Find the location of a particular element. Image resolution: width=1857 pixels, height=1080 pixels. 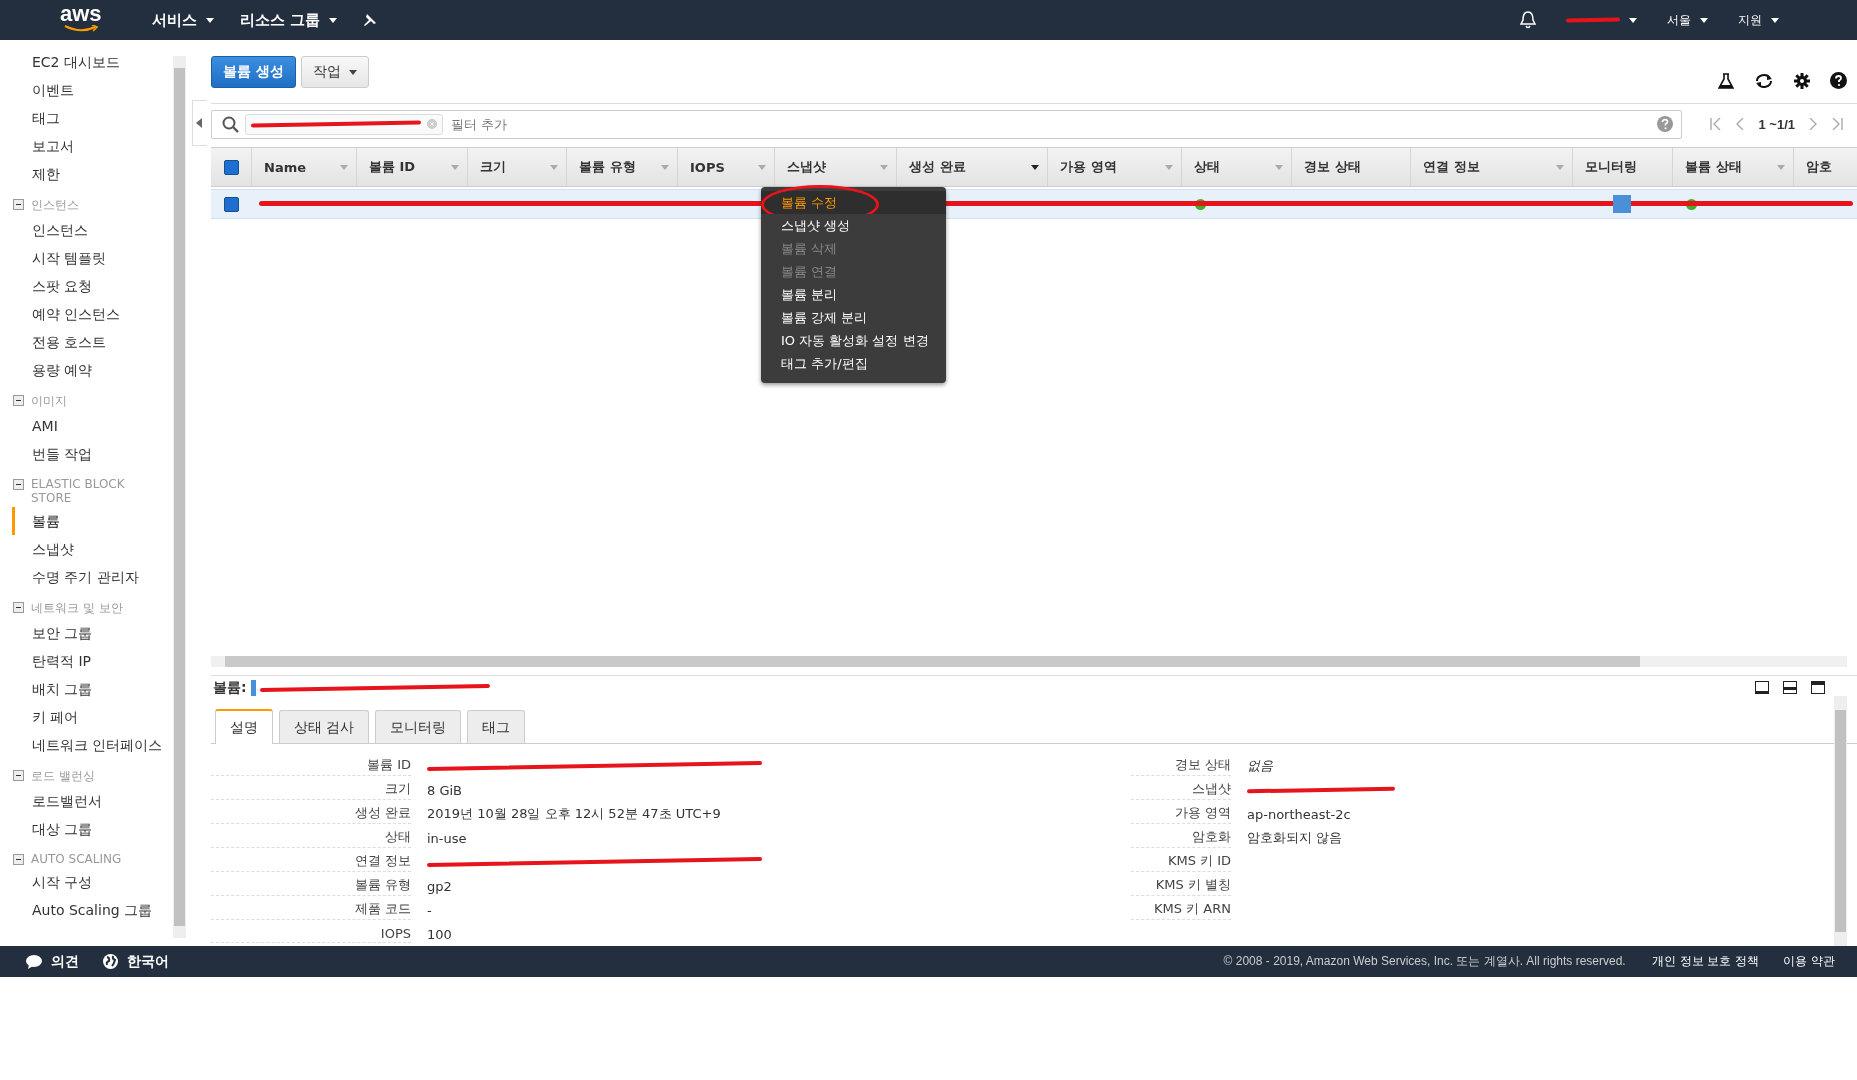

refresh-icon is located at coordinates (1764, 80).